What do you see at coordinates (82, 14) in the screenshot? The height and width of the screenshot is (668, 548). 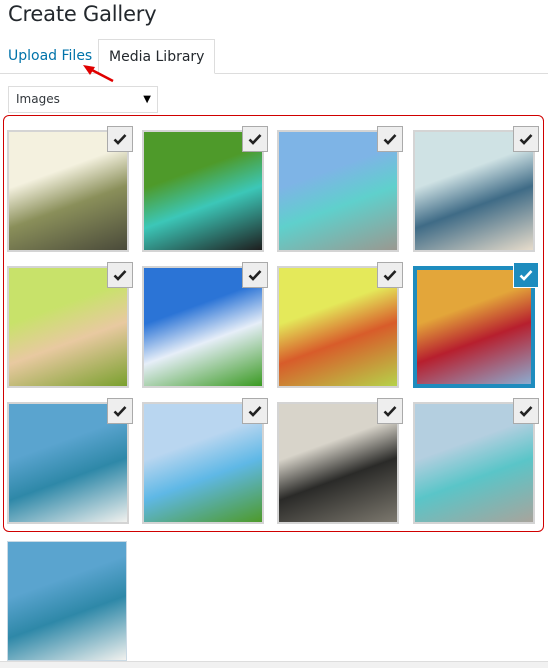 I see `page-title: Create Gallery` at bounding box center [82, 14].